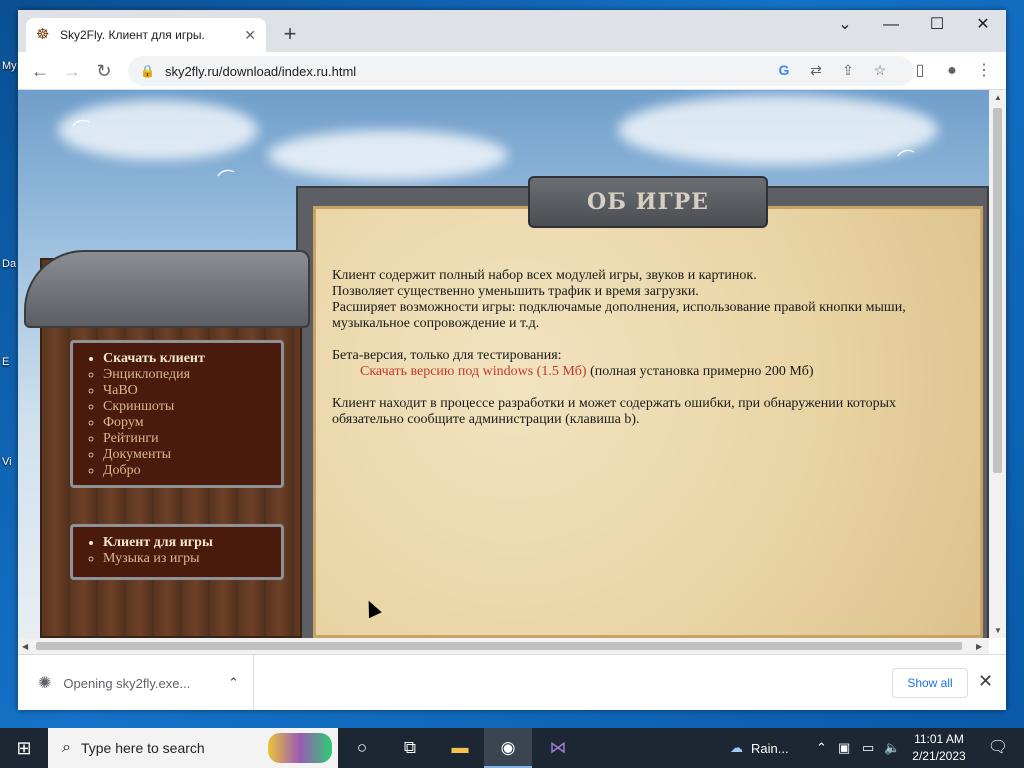 This screenshot has width=1024, height=768. Describe the element at coordinates (187, 375) in the screenshot. I see `menu-item-encyclopedia: Энциклопедия` at that location.